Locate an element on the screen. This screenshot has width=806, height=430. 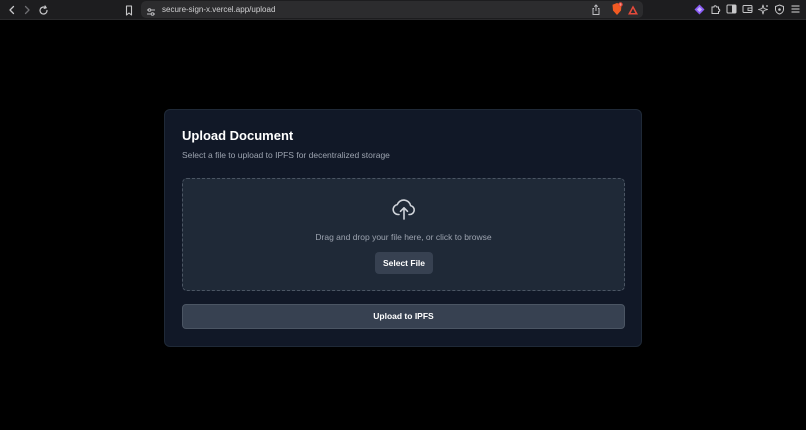
back-icon is located at coordinates (12, 10).